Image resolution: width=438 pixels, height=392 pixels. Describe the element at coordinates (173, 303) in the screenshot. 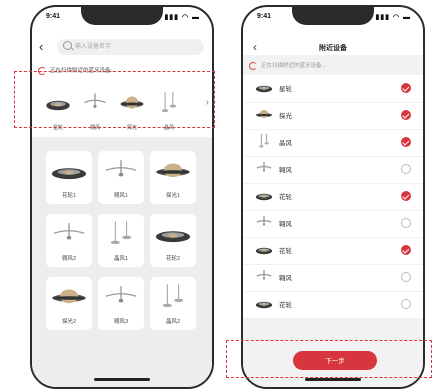

I see `product-card: 晶风2` at that location.